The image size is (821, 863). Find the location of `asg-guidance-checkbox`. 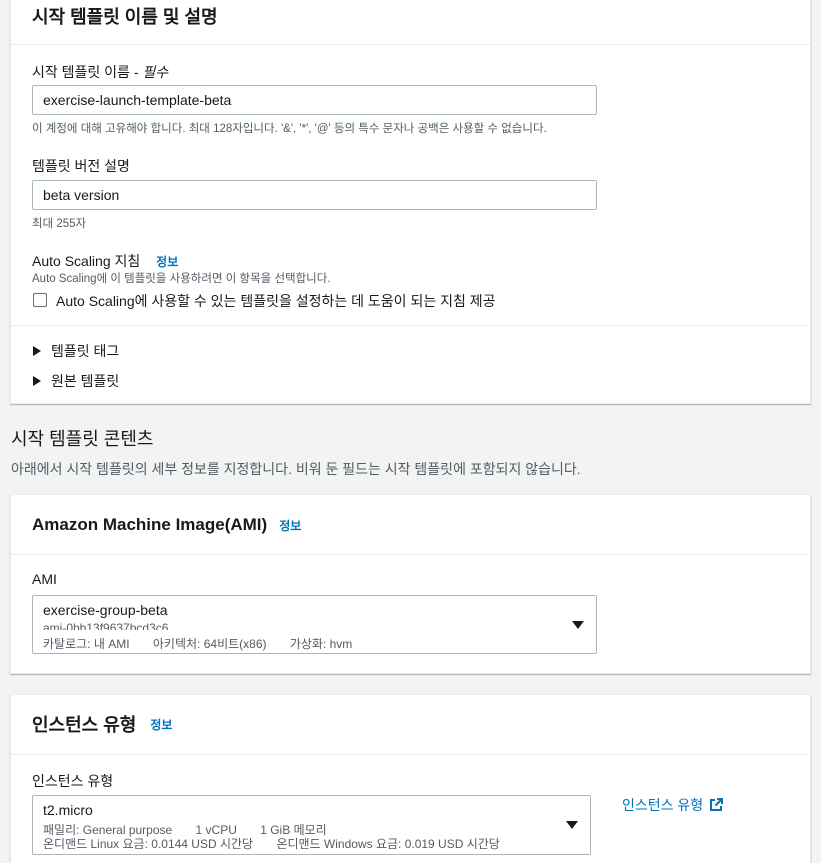

asg-guidance-checkbox is located at coordinates (40, 300).